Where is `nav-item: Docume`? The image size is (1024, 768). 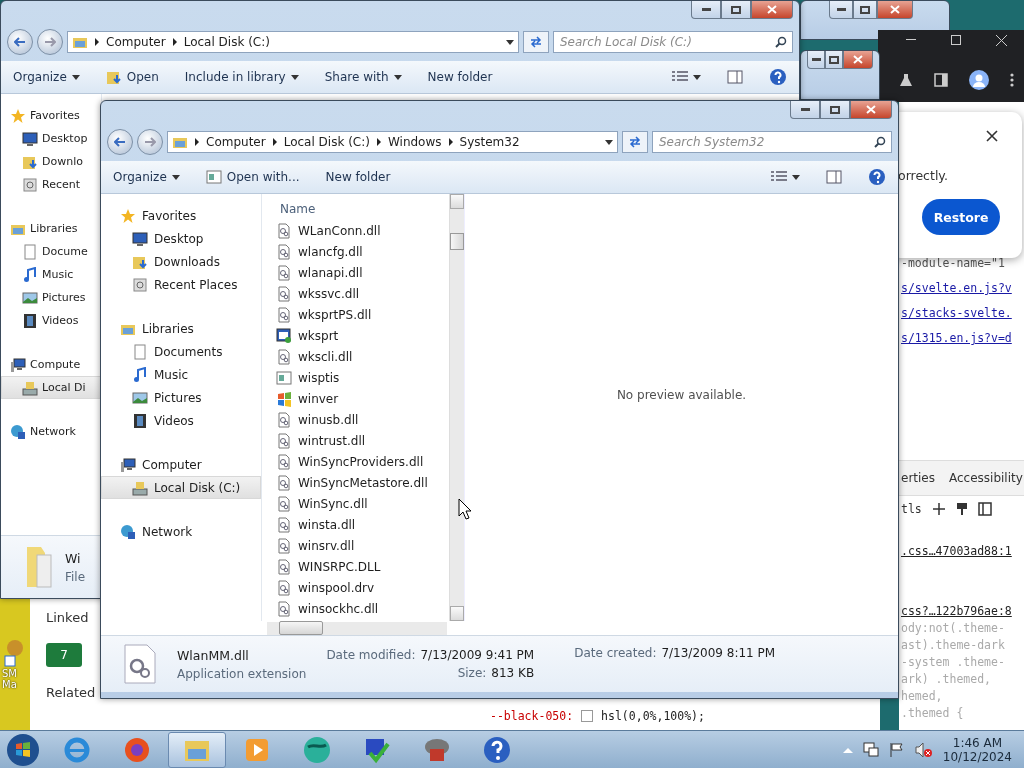 nav-item: Docume is located at coordinates (51, 251).